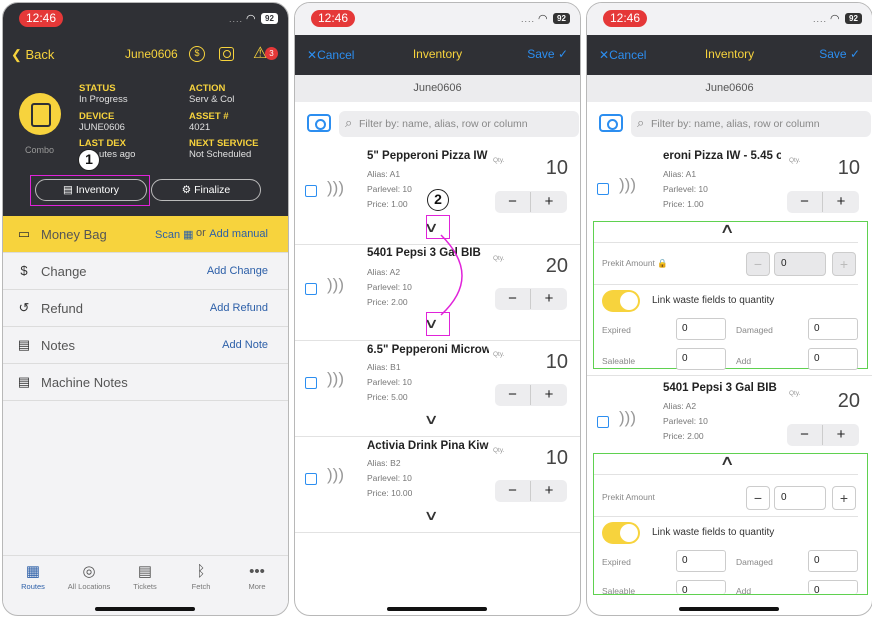 The image size is (872, 617). Describe the element at coordinates (145, 576) in the screenshot. I see `tab-tickets: ▤ Tickets` at that location.